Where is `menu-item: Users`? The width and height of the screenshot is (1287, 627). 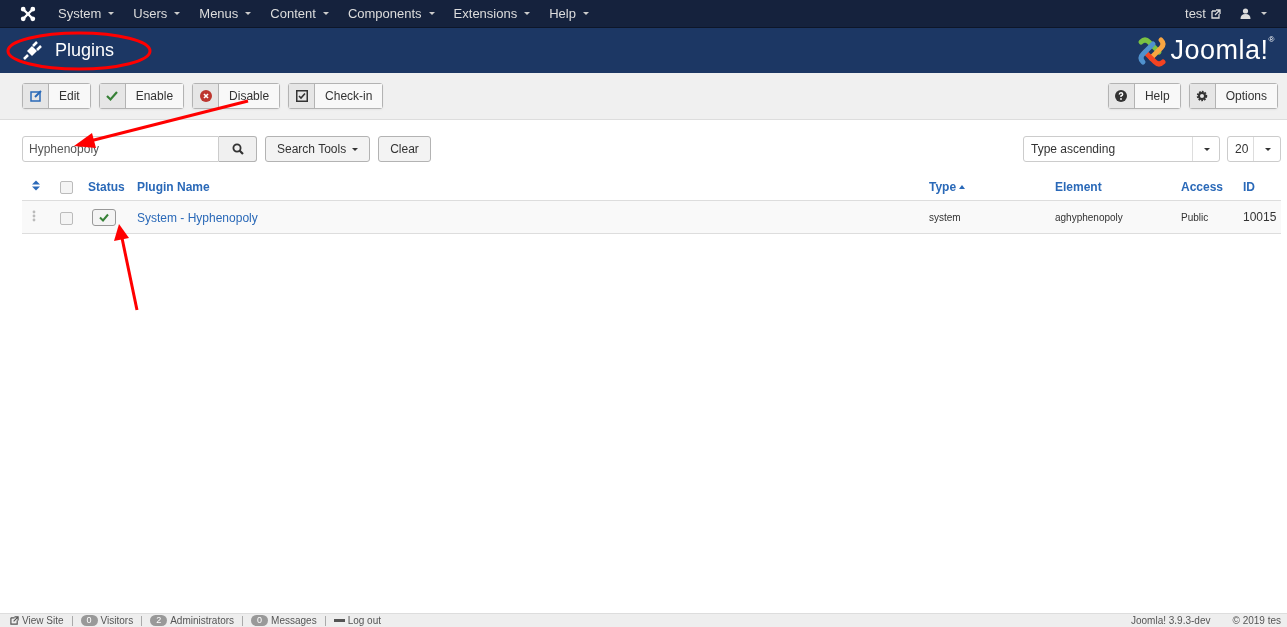 menu-item: Users is located at coordinates (157, 13).